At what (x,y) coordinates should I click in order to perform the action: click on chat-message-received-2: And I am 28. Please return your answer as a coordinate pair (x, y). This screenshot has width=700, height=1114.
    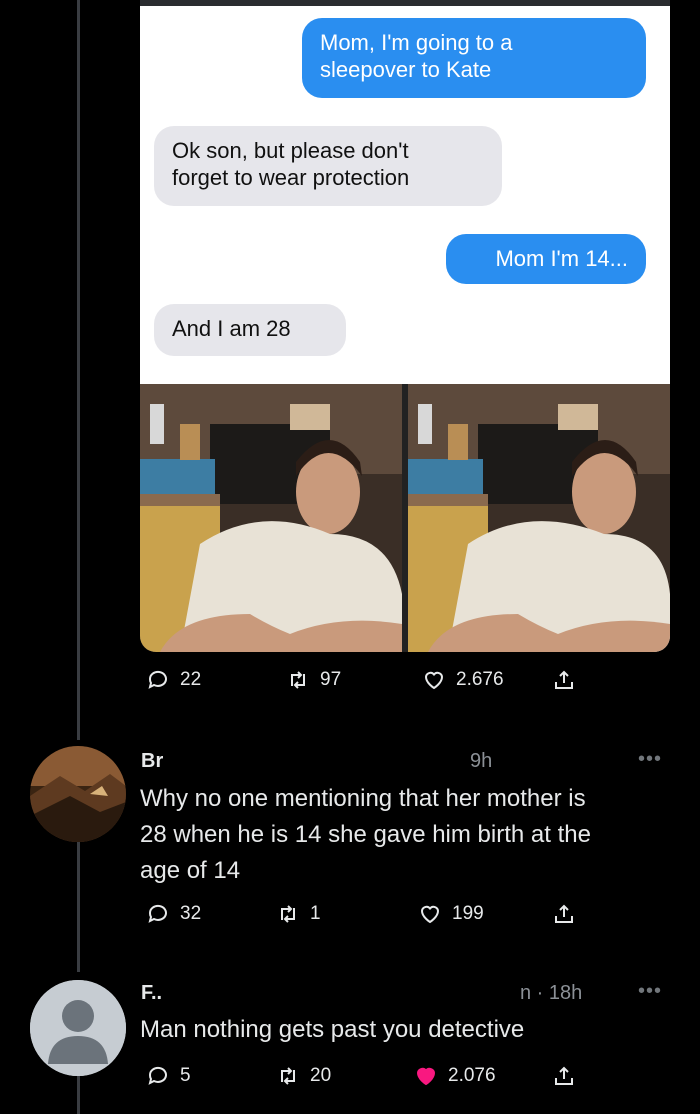
    Looking at the image, I should click on (250, 330).